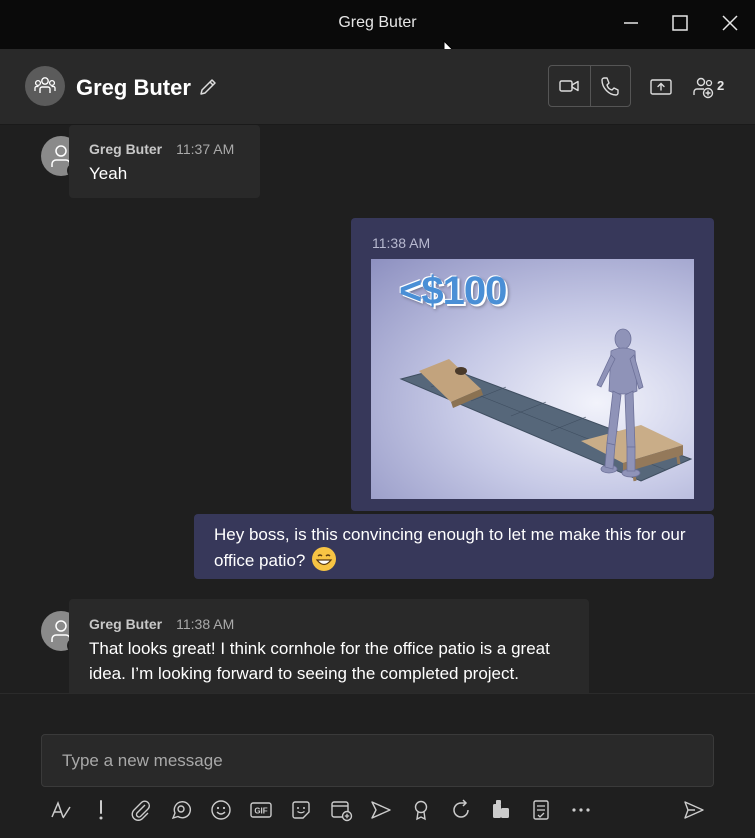 The image size is (755, 838). What do you see at coordinates (581, 810) in the screenshot?
I see `more-options-icon` at bounding box center [581, 810].